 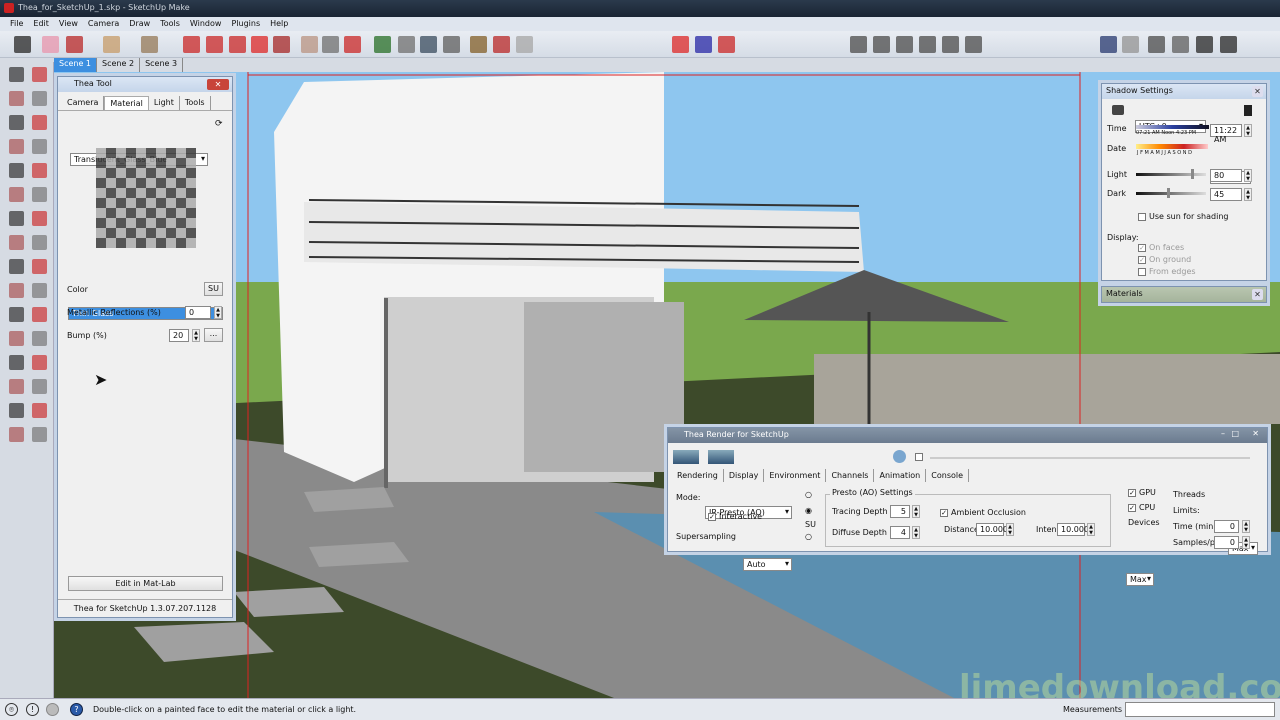 What do you see at coordinates (900, 511) in the screenshot?
I see `tracing-depth-input: 5` at bounding box center [900, 511].